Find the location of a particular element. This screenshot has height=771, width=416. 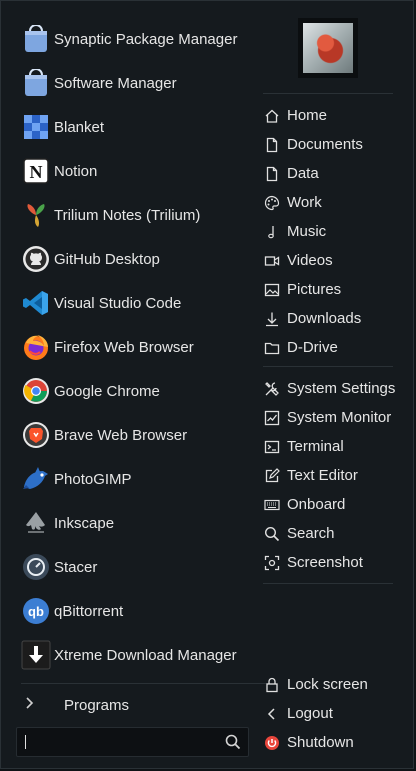

system-monitor: System Monitor is located at coordinates (333, 417).